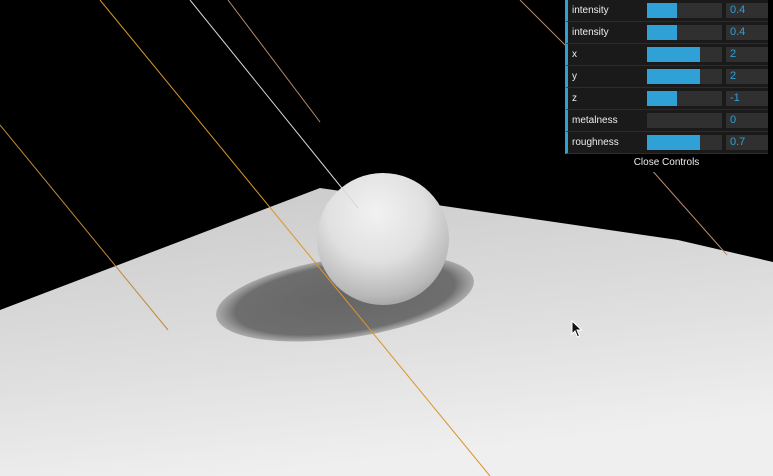 This screenshot has height=476, width=773. Describe the element at coordinates (574, 54) in the screenshot. I see `control-label: x` at that location.